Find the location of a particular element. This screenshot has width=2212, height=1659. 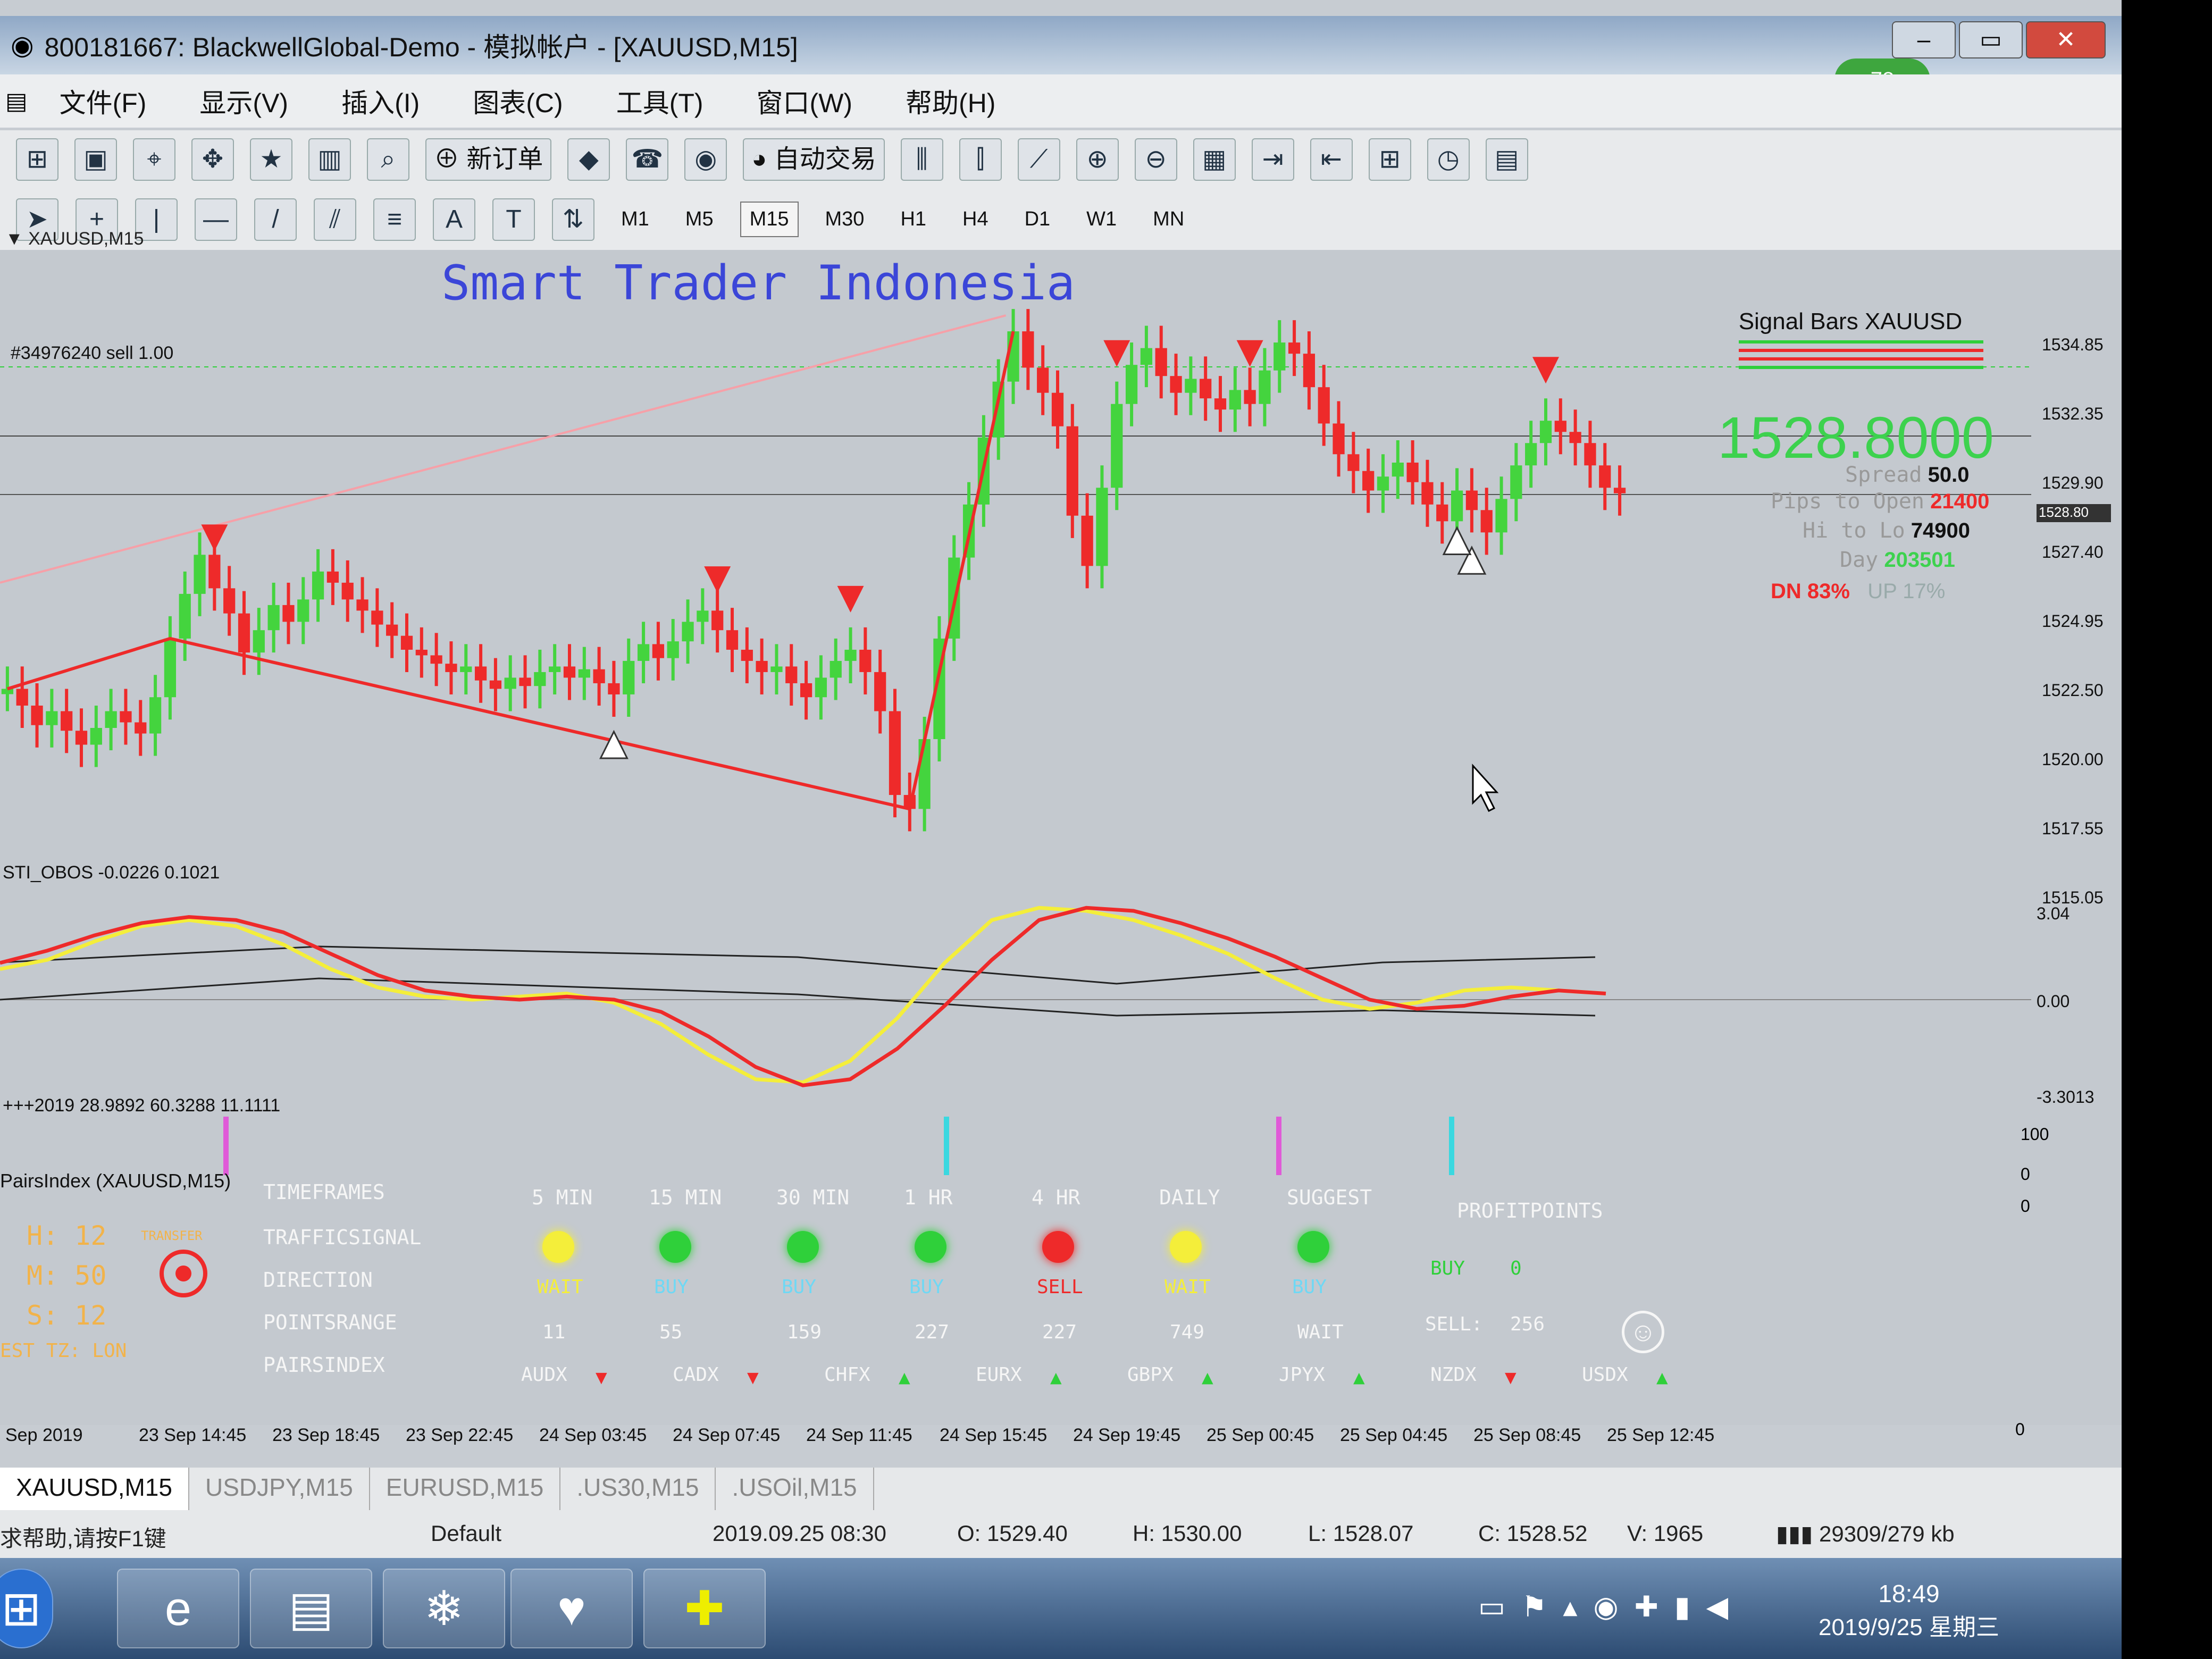

auto-scroll-icon: ⇥ is located at coordinates (1272, 159).